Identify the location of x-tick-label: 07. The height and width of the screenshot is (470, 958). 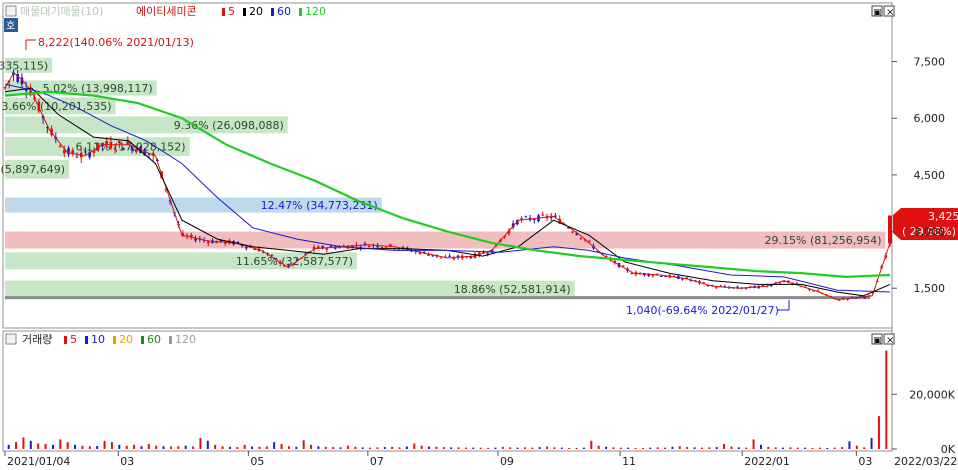
(377, 461).